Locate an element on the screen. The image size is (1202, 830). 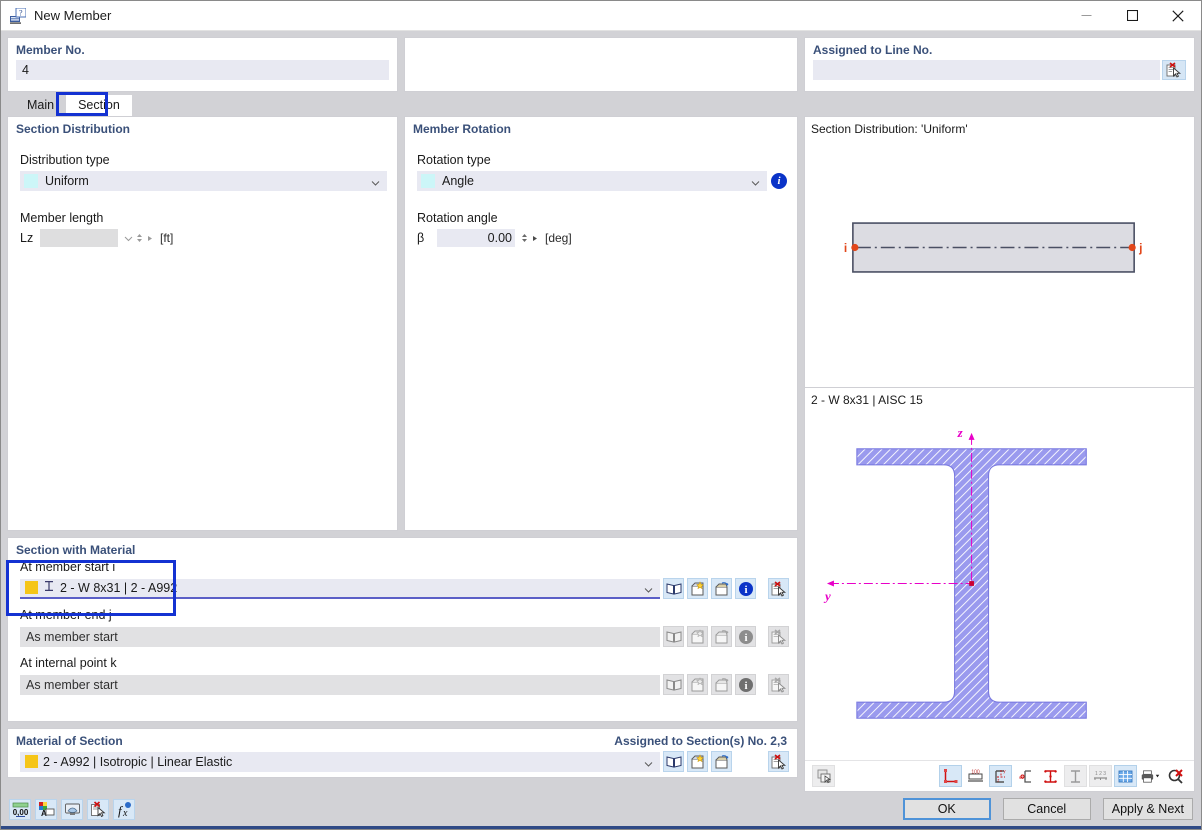
rotation-type-value: Angle is located at coordinates (458, 181).